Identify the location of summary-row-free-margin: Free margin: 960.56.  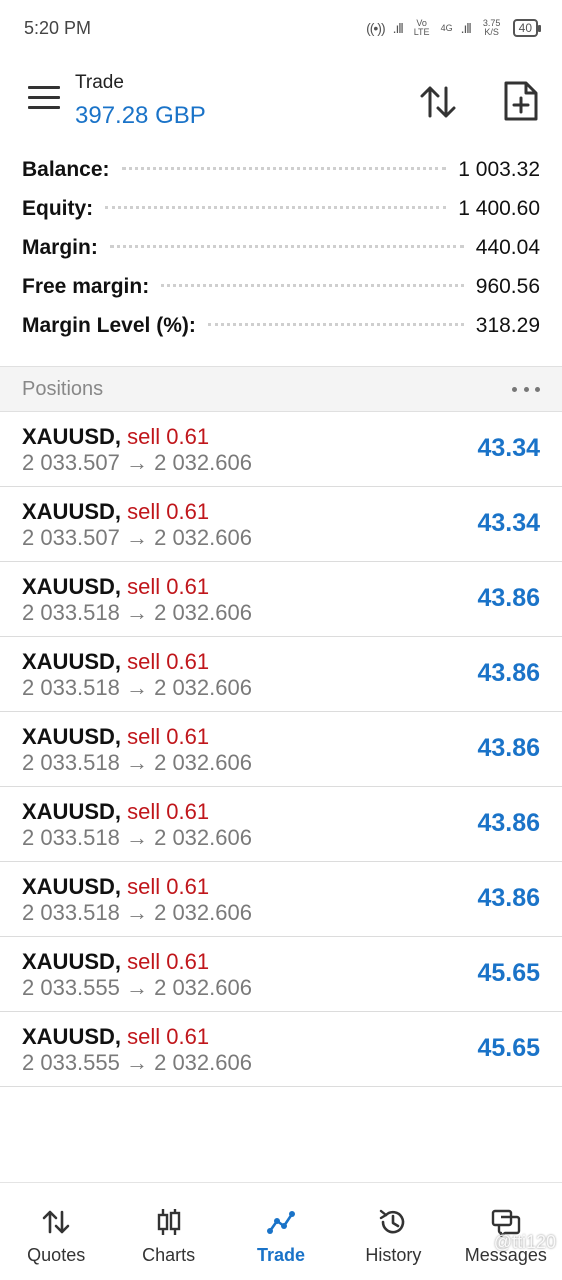
(281, 294).